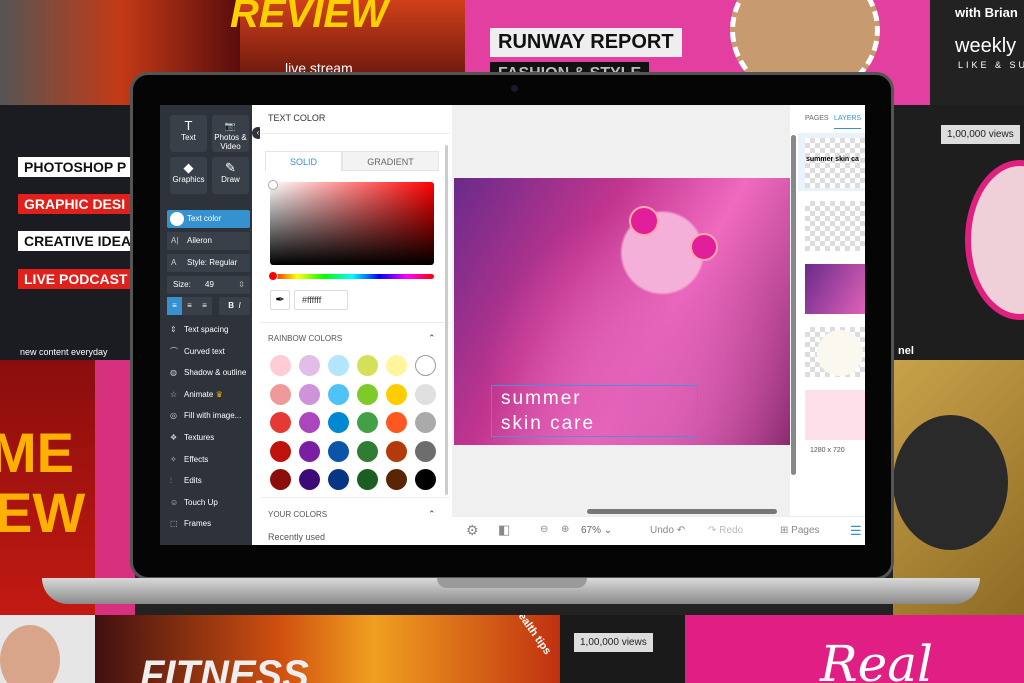 The height and width of the screenshot is (683, 1024). I want to click on layer-text: summer skin ca, so click(835, 163).